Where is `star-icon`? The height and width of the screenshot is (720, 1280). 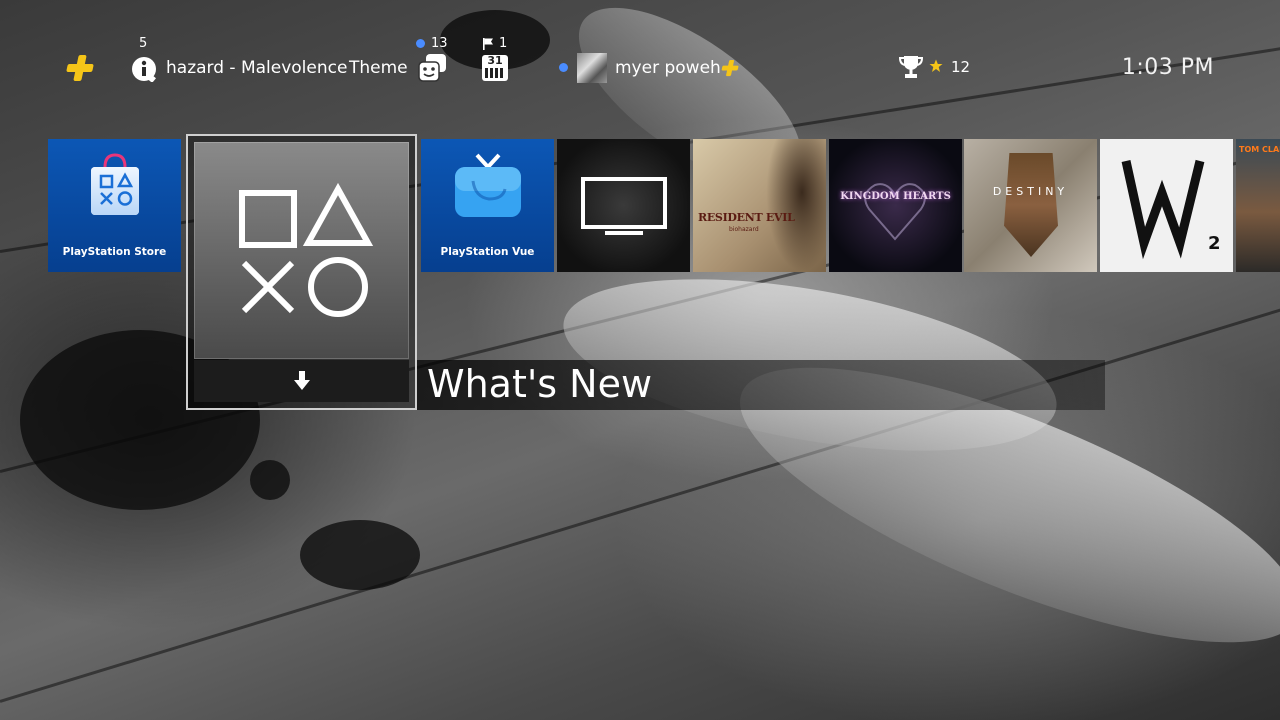 star-icon is located at coordinates (936, 65).